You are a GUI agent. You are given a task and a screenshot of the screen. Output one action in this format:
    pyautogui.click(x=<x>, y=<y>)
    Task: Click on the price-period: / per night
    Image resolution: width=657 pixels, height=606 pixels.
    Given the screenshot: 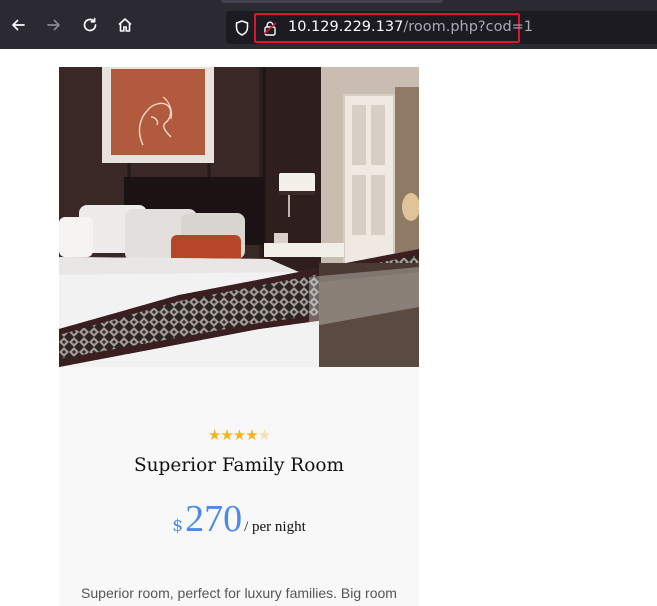 What is the action you would take?
    pyautogui.click(x=275, y=527)
    